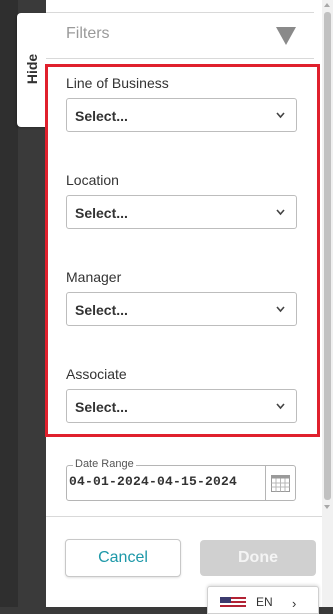 This screenshot has height=614, width=333. Describe the element at coordinates (233, 603) in the screenshot. I see `us-flag-icon` at that location.